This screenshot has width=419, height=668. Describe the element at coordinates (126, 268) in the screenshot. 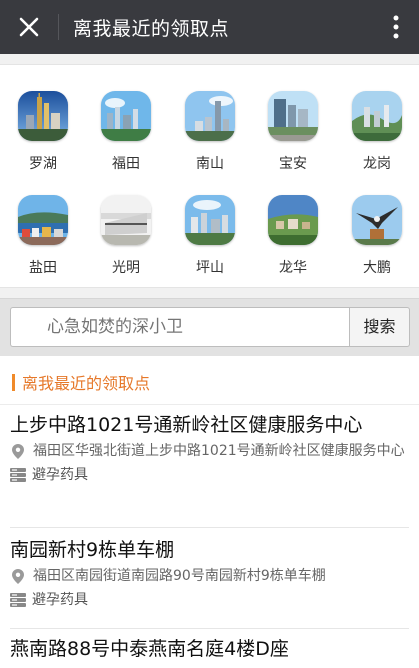

I see `district-label: 光明` at that location.